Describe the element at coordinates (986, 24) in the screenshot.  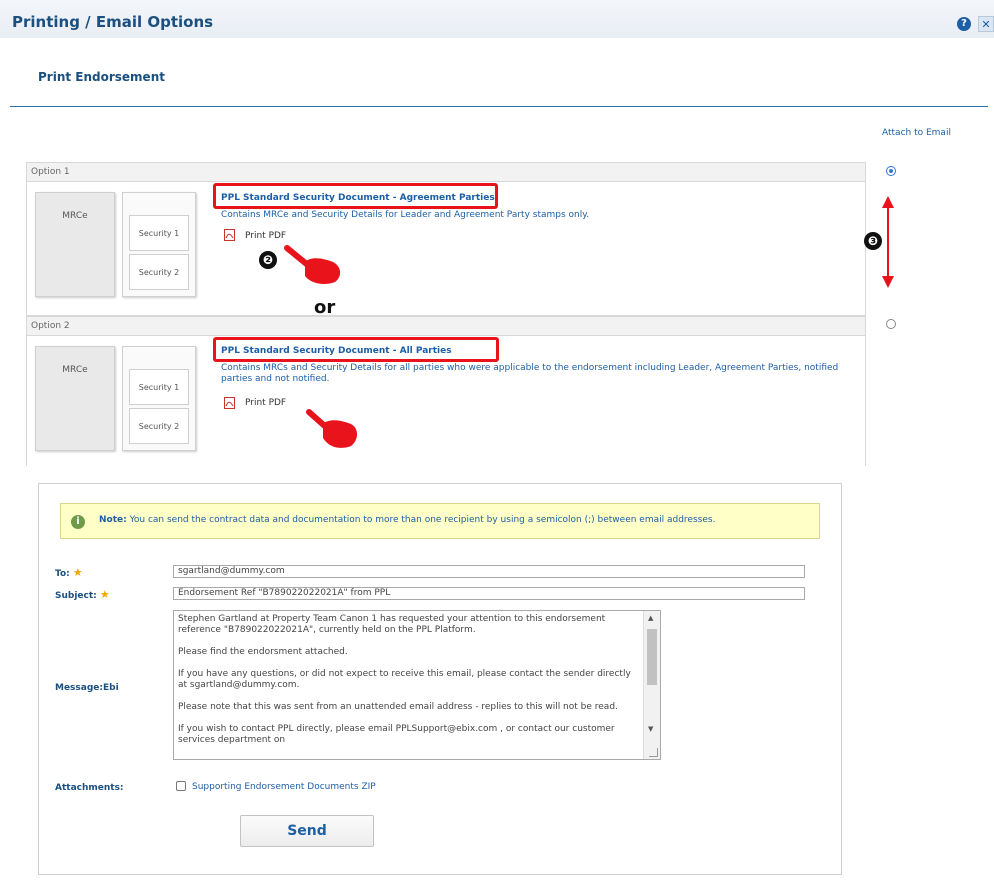
I see `close-icon: ✕` at that location.